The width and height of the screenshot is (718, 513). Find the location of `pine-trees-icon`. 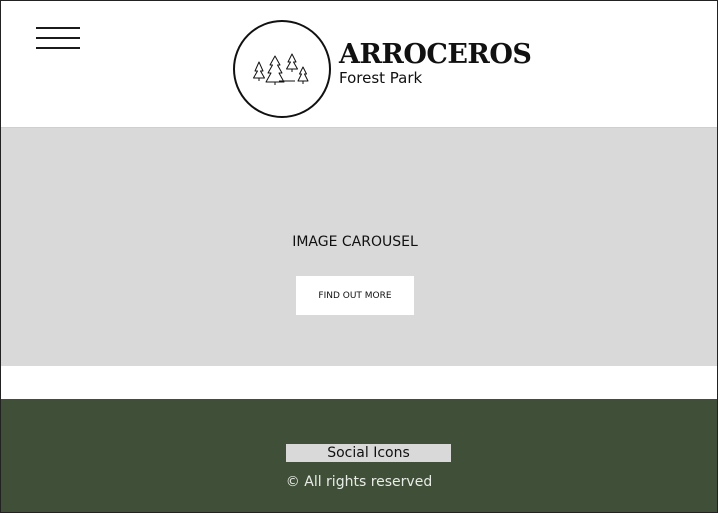

pine-trees-icon is located at coordinates (281, 69).